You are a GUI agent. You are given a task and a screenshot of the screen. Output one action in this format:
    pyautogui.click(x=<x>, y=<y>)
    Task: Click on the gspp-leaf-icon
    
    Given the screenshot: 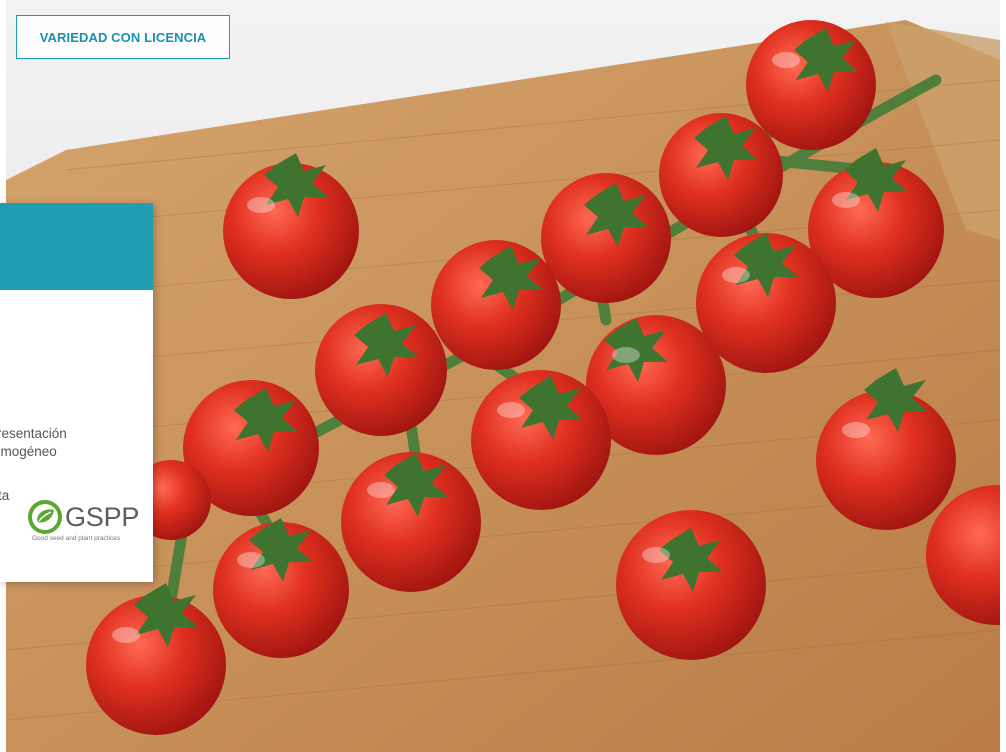 What is the action you would take?
    pyautogui.click(x=45, y=517)
    